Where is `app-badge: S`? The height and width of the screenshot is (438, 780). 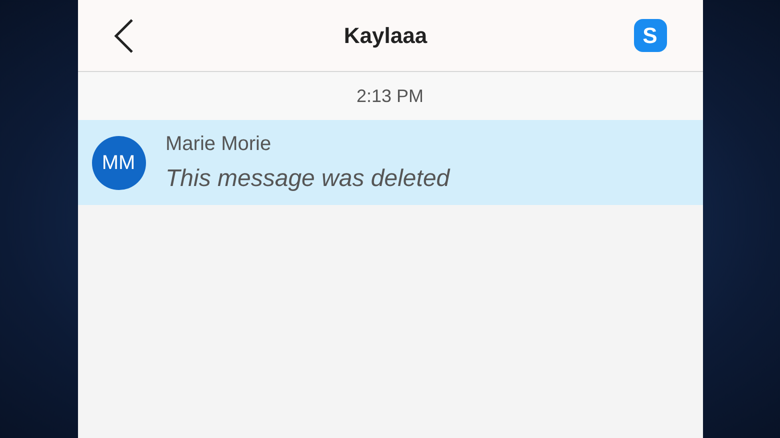
app-badge: S is located at coordinates (650, 35).